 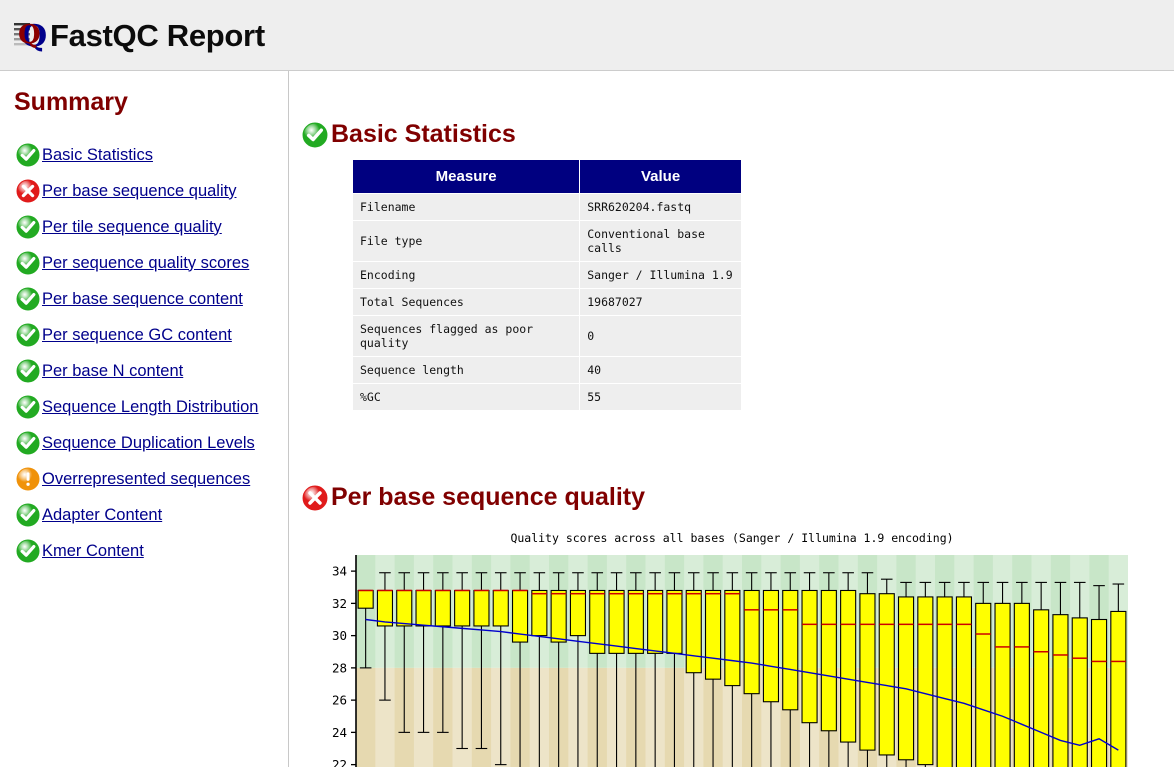 I want to click on page-title: FastQC Report, so click(x=157, y=35).